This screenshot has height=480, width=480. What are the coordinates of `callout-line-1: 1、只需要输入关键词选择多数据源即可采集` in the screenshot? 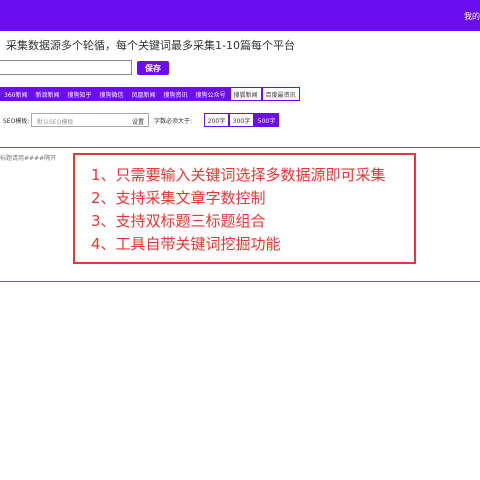 It's located at (238, 175).